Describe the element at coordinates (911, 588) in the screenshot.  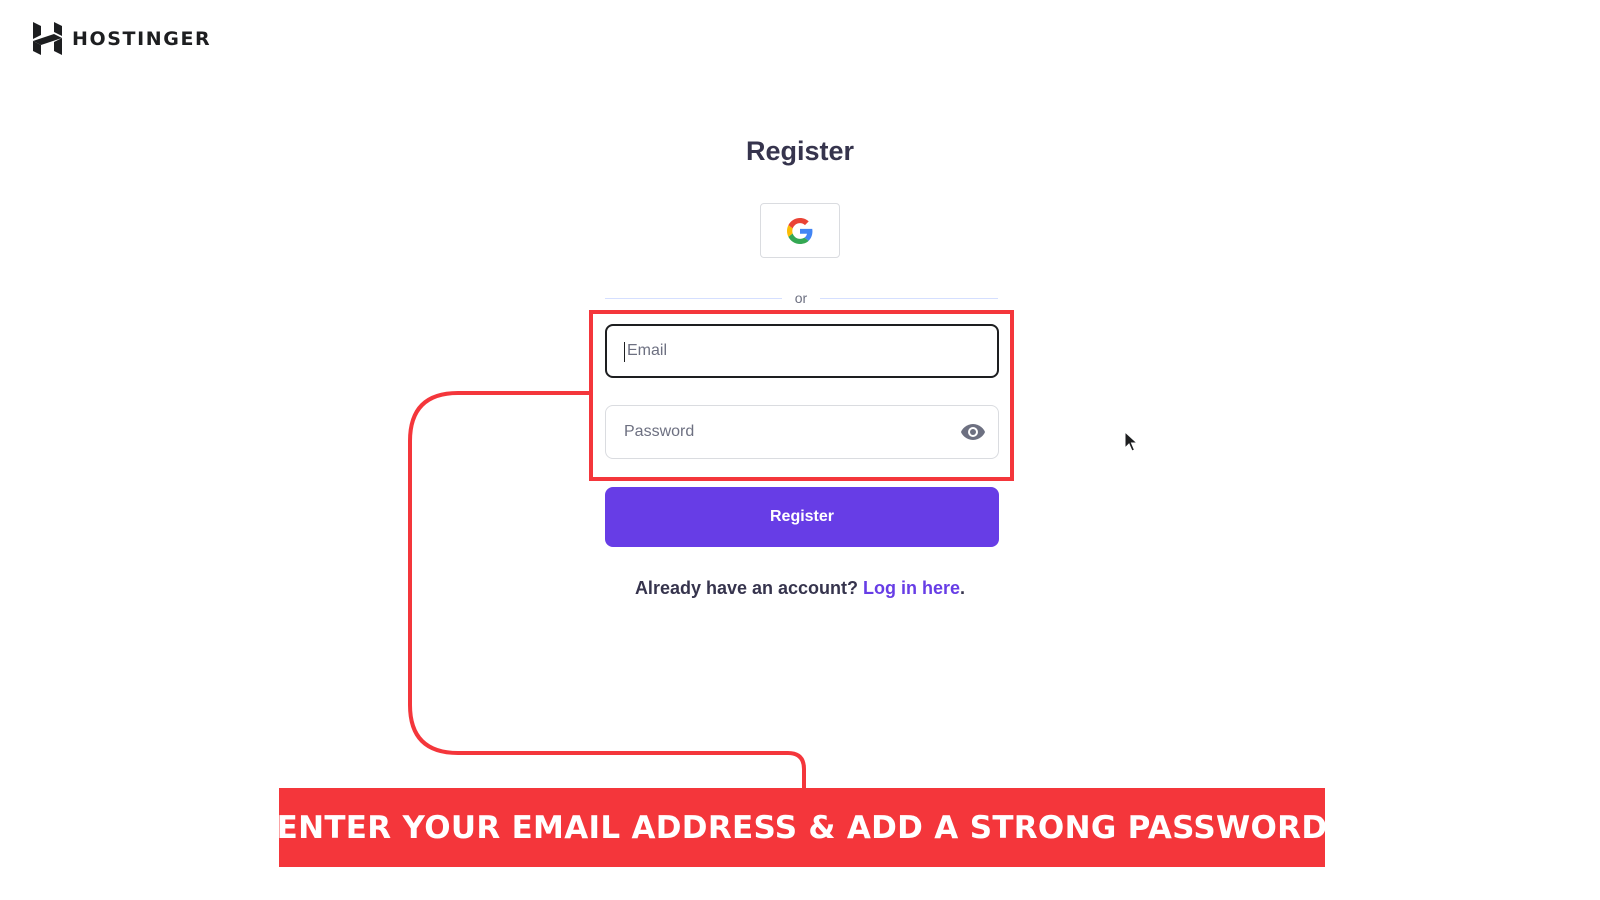
I see `login-link: Log in here` at that location.